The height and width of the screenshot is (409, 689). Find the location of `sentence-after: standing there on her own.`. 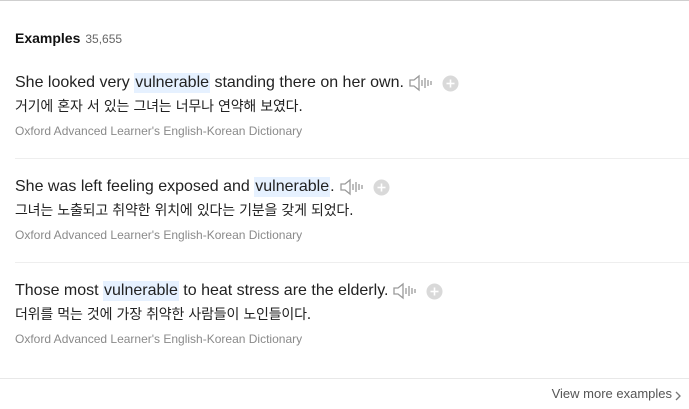

sentence-after: standing there on her own. is located at coordinates (307, 82).